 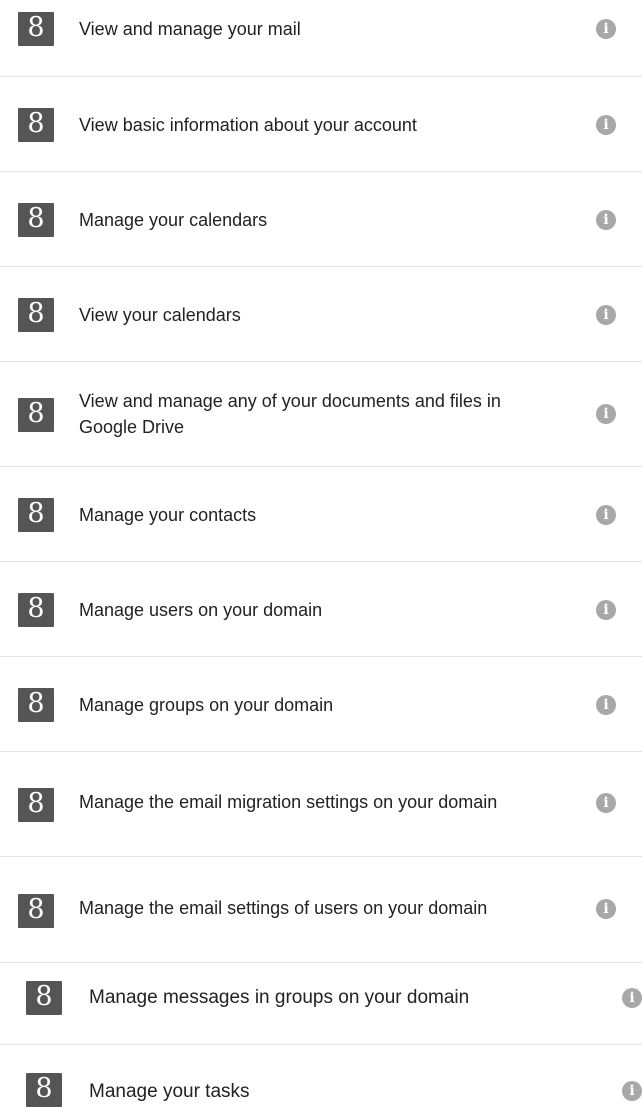 I want to click on permission-label: Manage users on your domain, so click(x=201, y=610).